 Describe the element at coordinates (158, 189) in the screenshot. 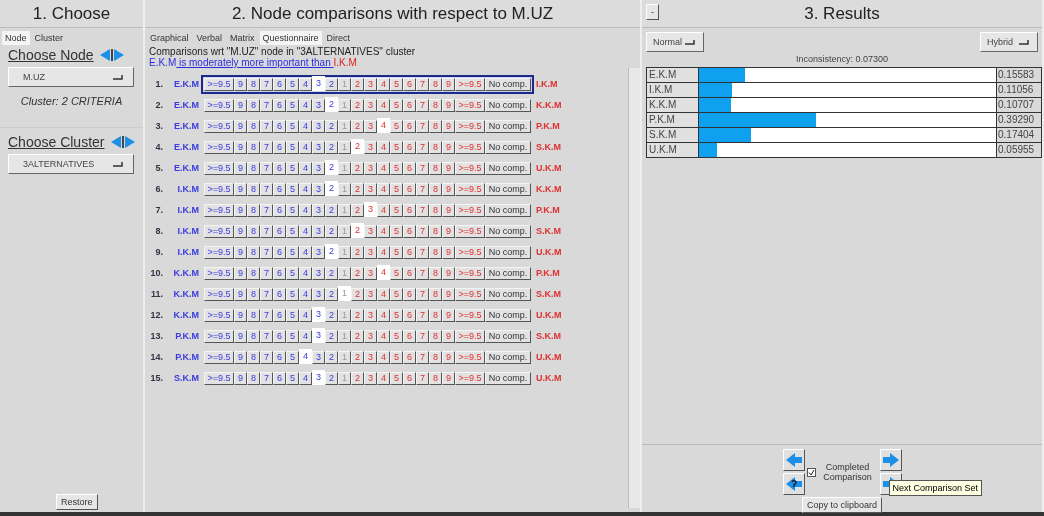

I see `row-number: 6.` at that location.